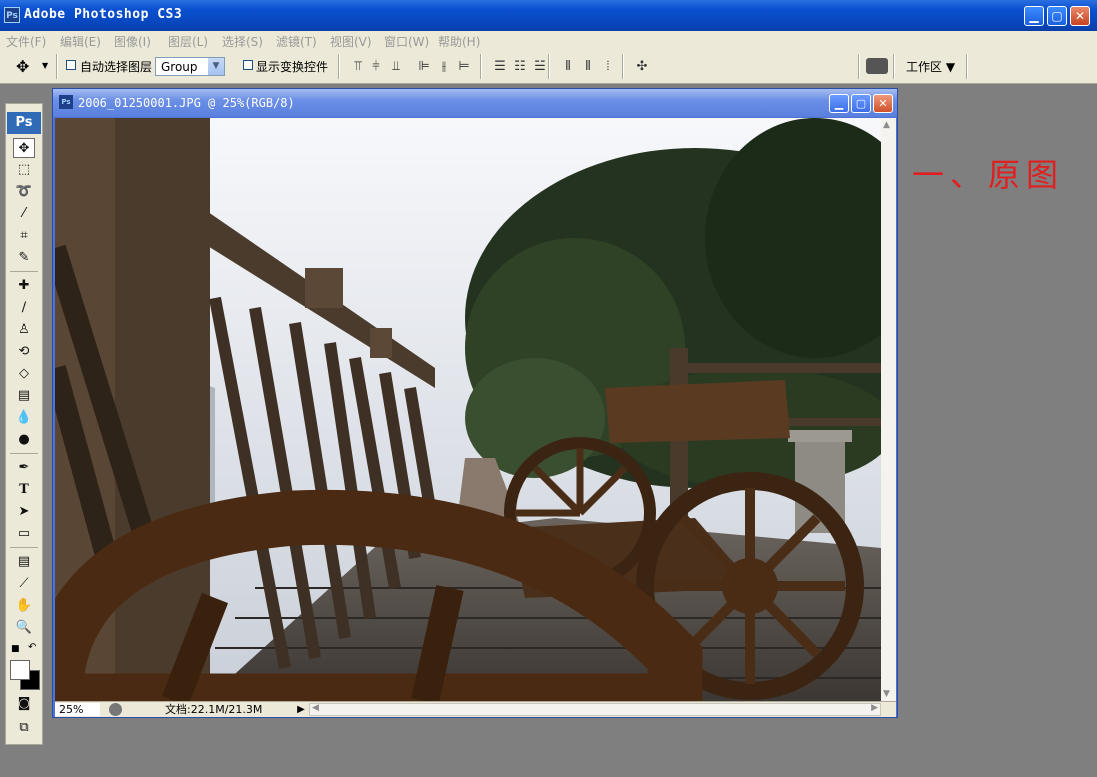  What do you see at coordinates (24, 192) in the screenshot?
I see `lasso-tool-icon: ➰` at bounding box center [24, 192].